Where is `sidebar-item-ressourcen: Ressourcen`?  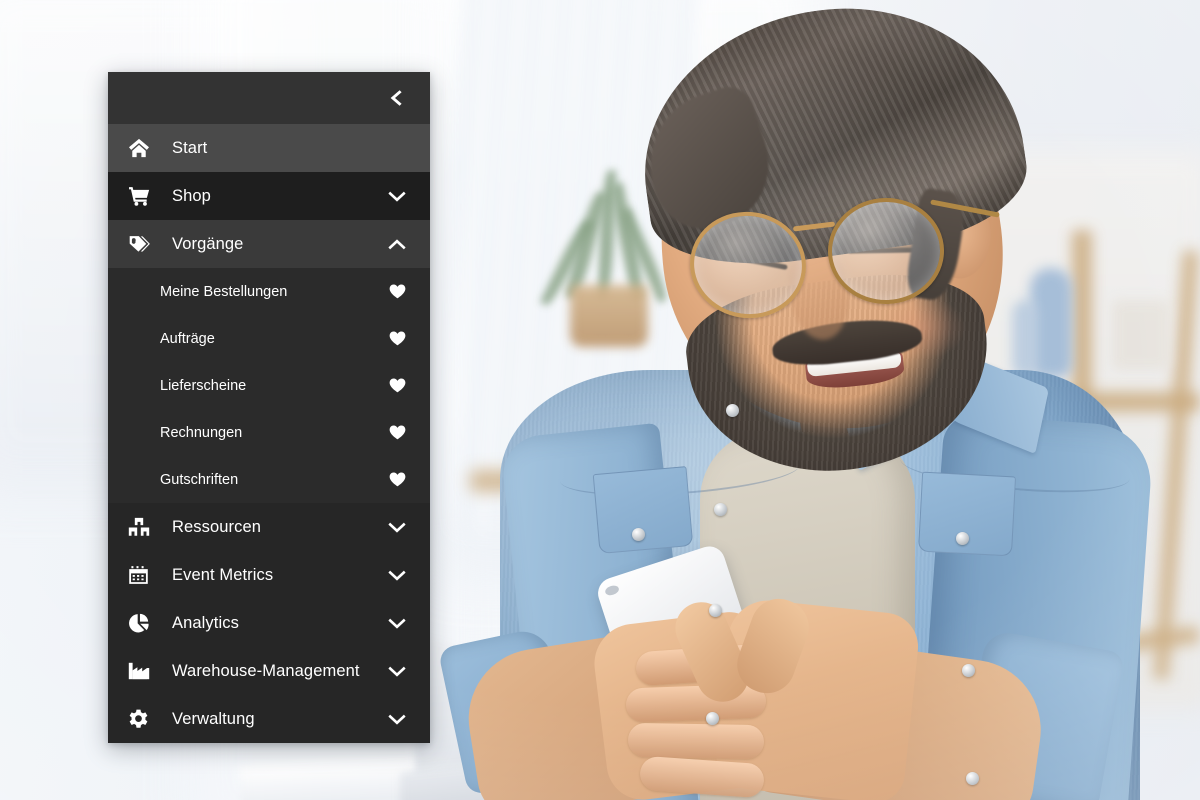 sidebar-item-ressourcen: Ressourcen is located at coordinates (269, 527).